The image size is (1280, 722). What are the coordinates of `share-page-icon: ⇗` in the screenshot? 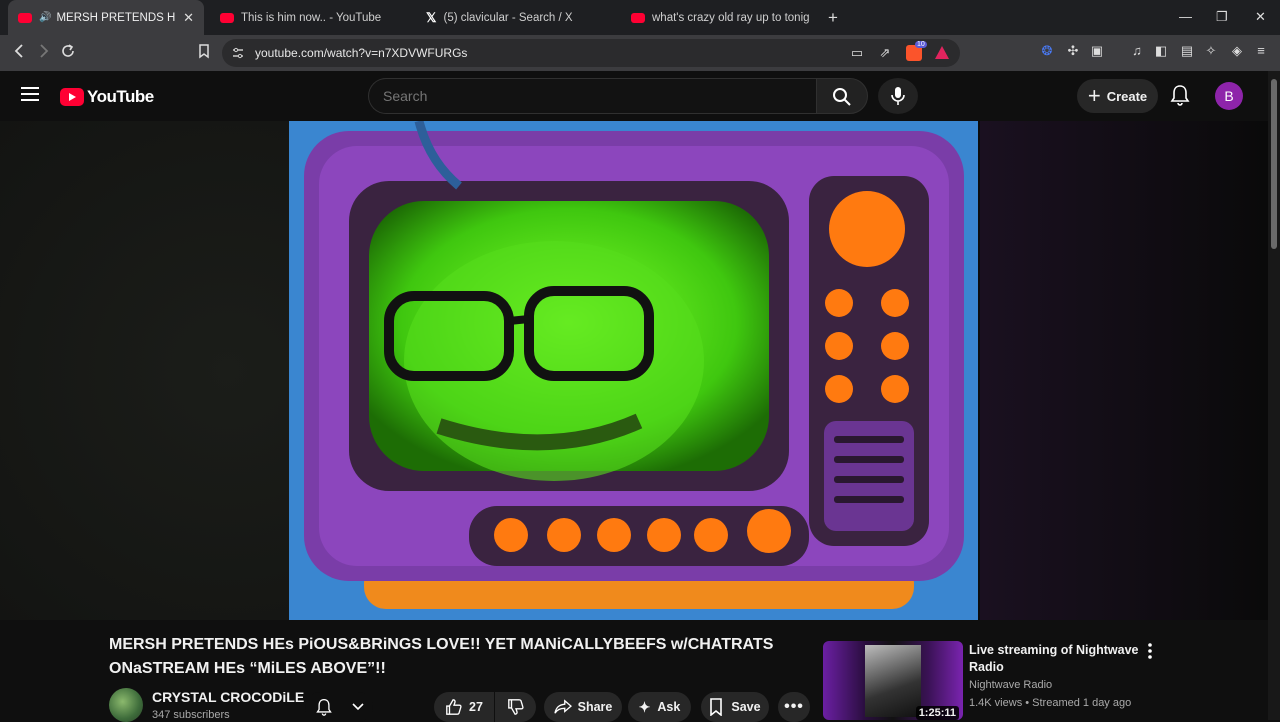 It's located at (885, 53).